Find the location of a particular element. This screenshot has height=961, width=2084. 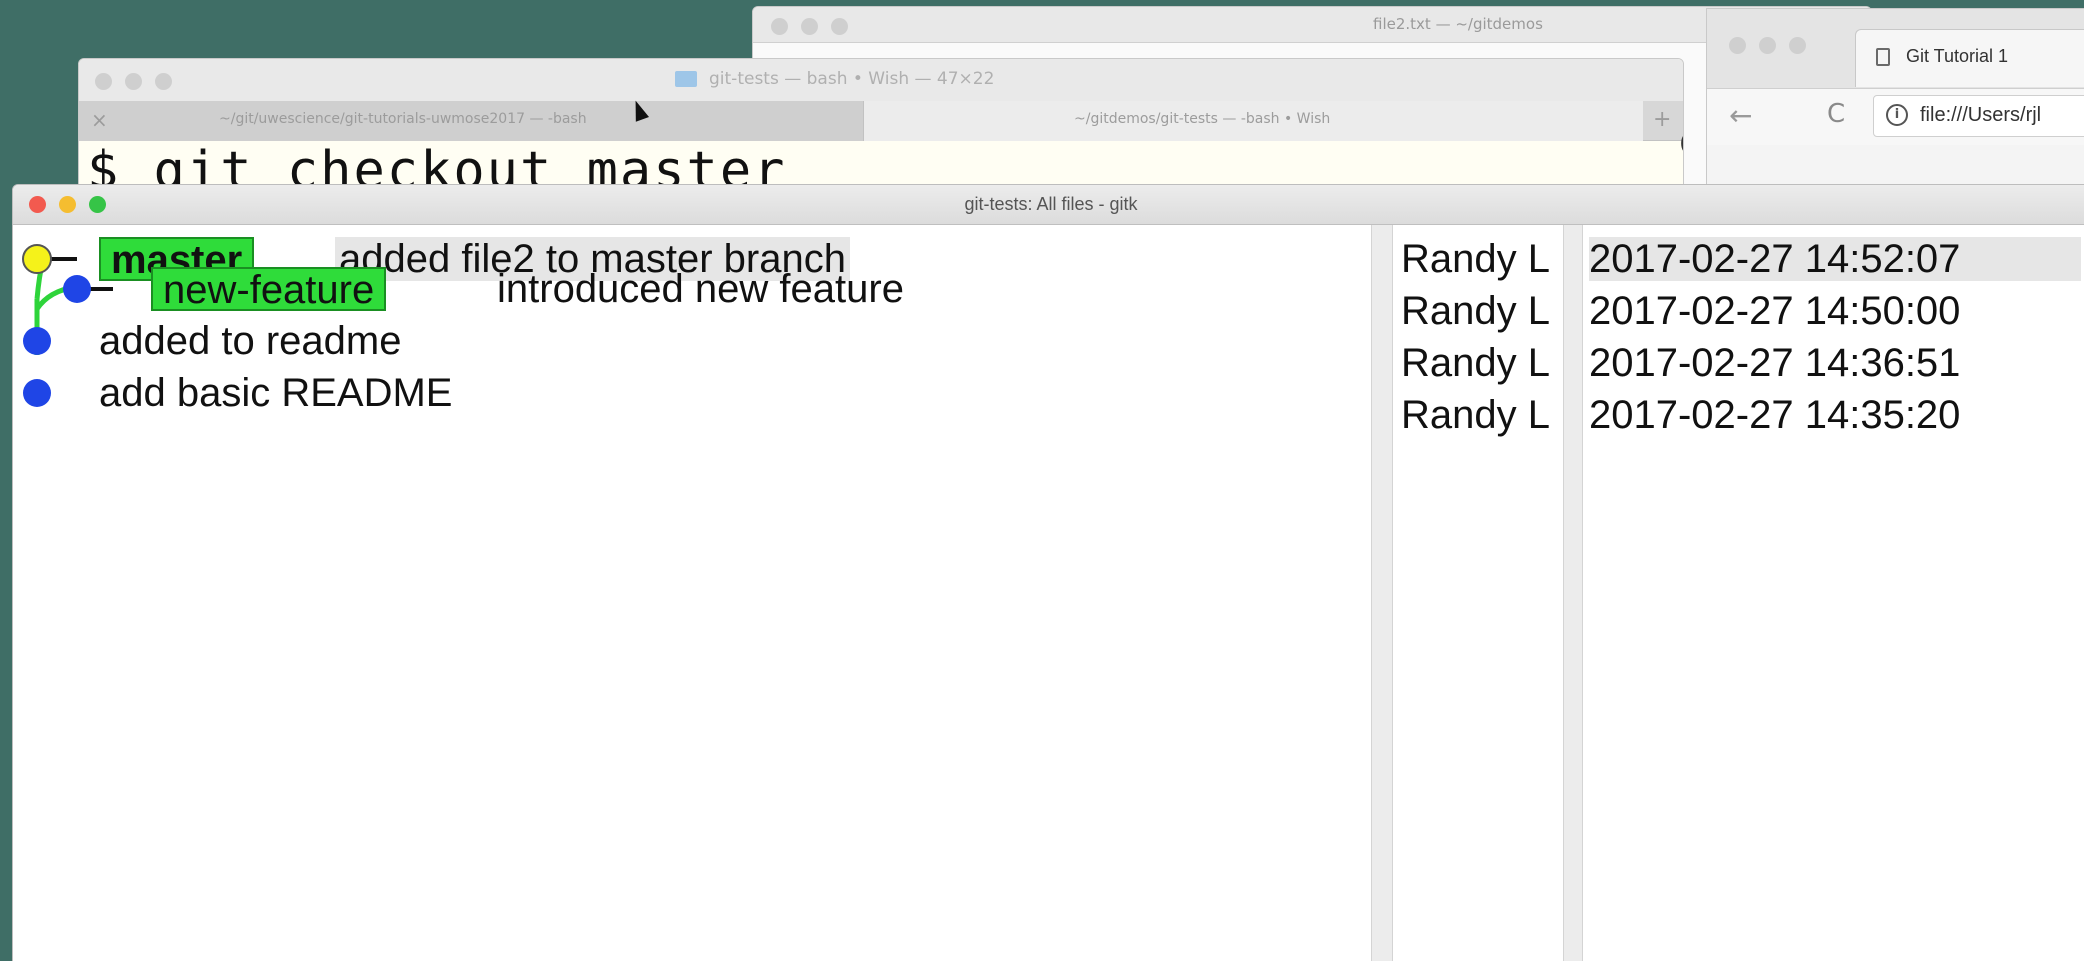

commit-message: added to readme is located at coordinates (250, 341).